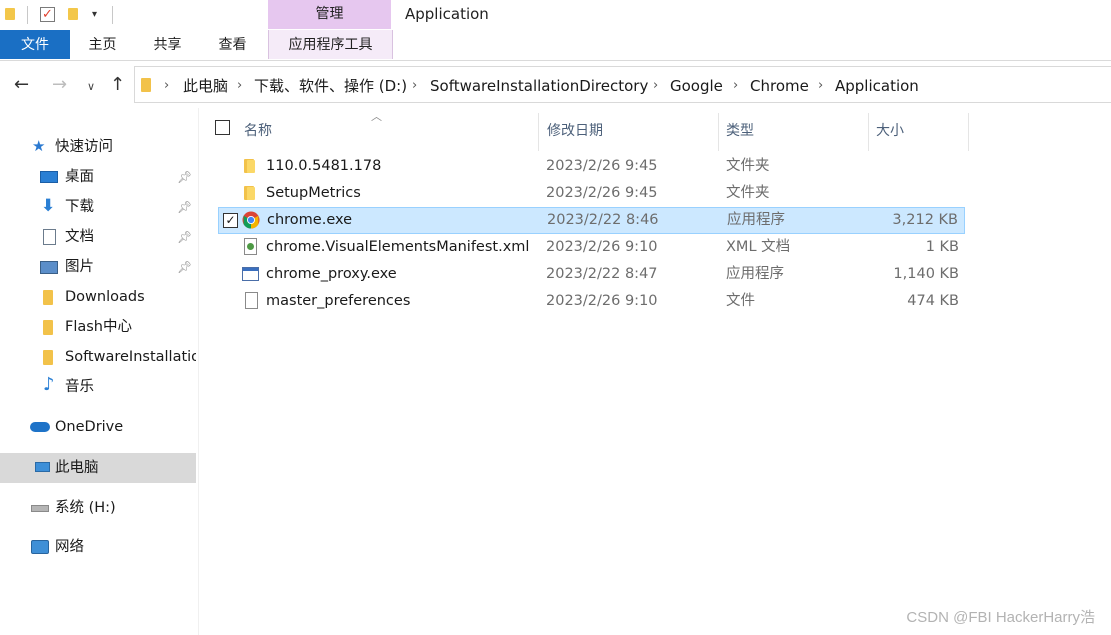 The width and height of the screenshot is (1111, 635). What do you see at coordinates (117, 85) in the screenshot?
I see `up-arrow-icon: ↑` at bounding box center [117, 85].